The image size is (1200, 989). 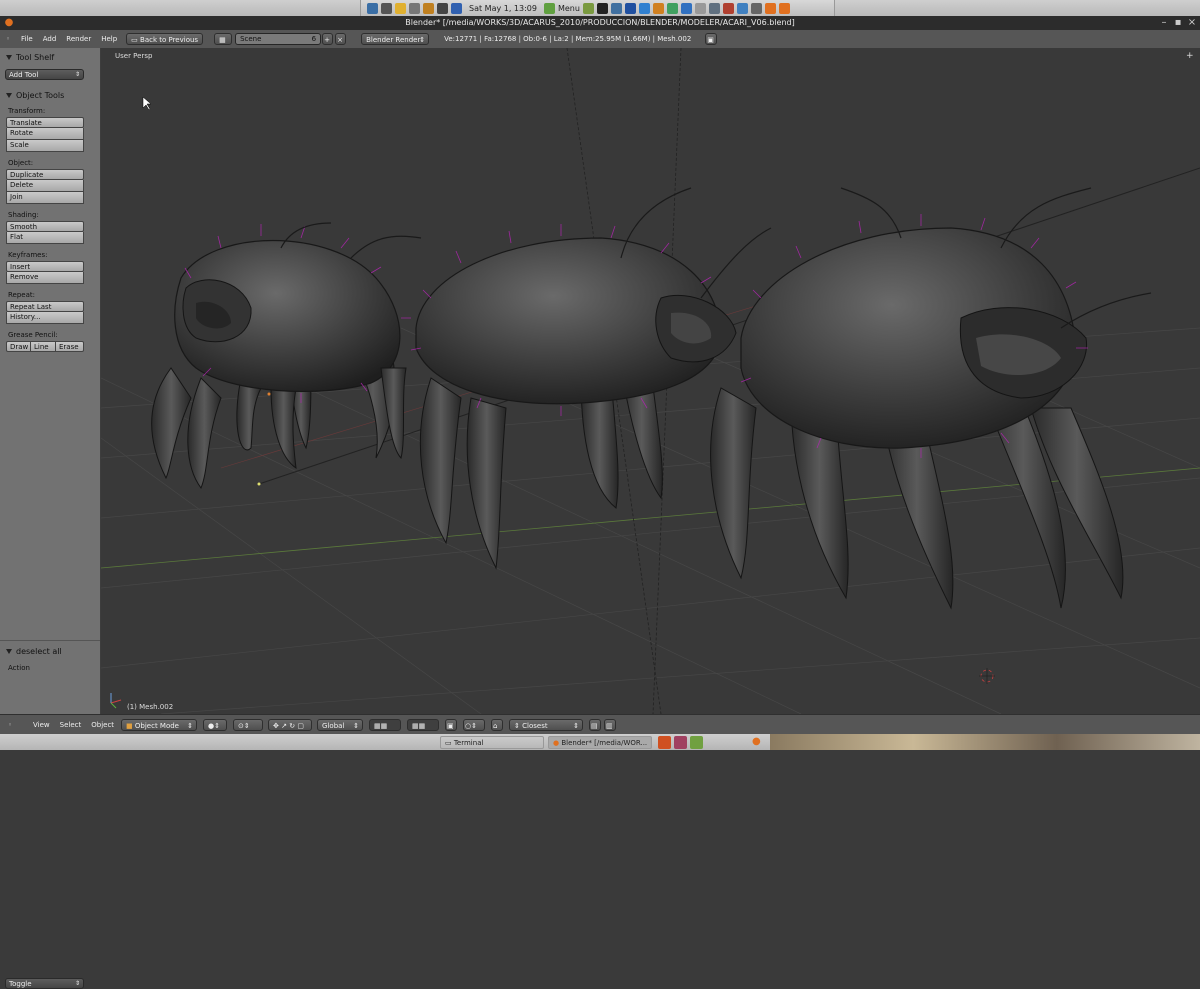 What do you see at coordinates (456, 8) in the screenshot?
I see `network-icon` at bounding box center [456, 8].